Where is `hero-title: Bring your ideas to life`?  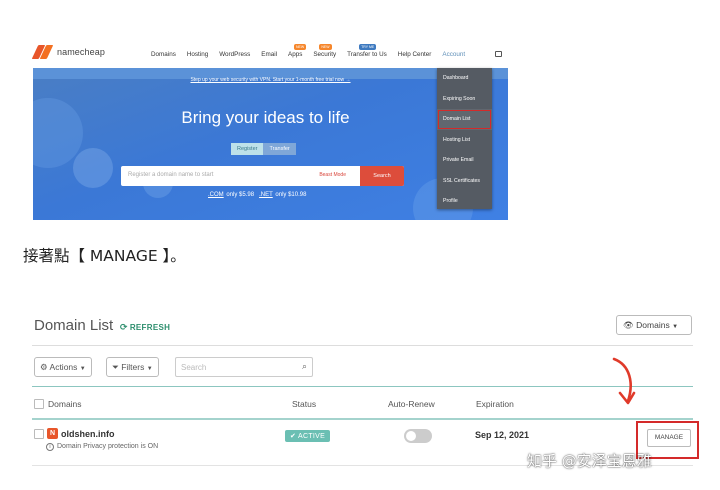 hero-title: Bring your ideas to life is located at coordinates (265, 117).